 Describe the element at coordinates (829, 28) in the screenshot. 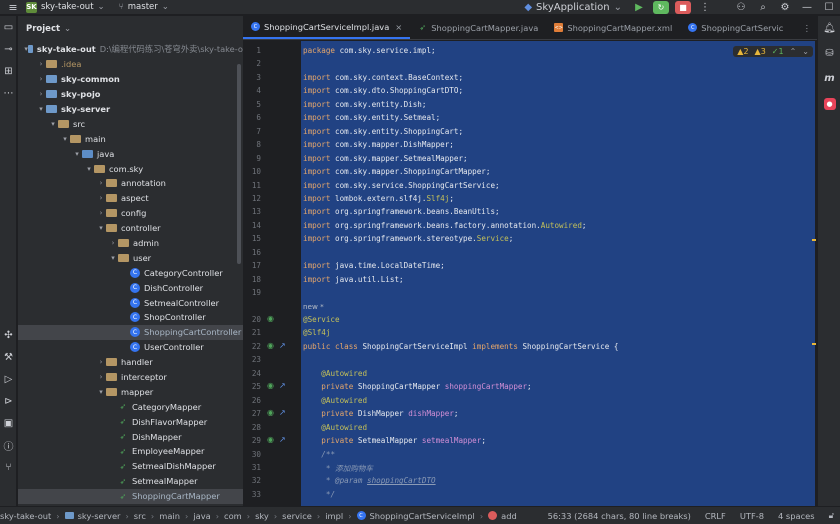

I see `notifications-icon: 🔔︎` at that location.